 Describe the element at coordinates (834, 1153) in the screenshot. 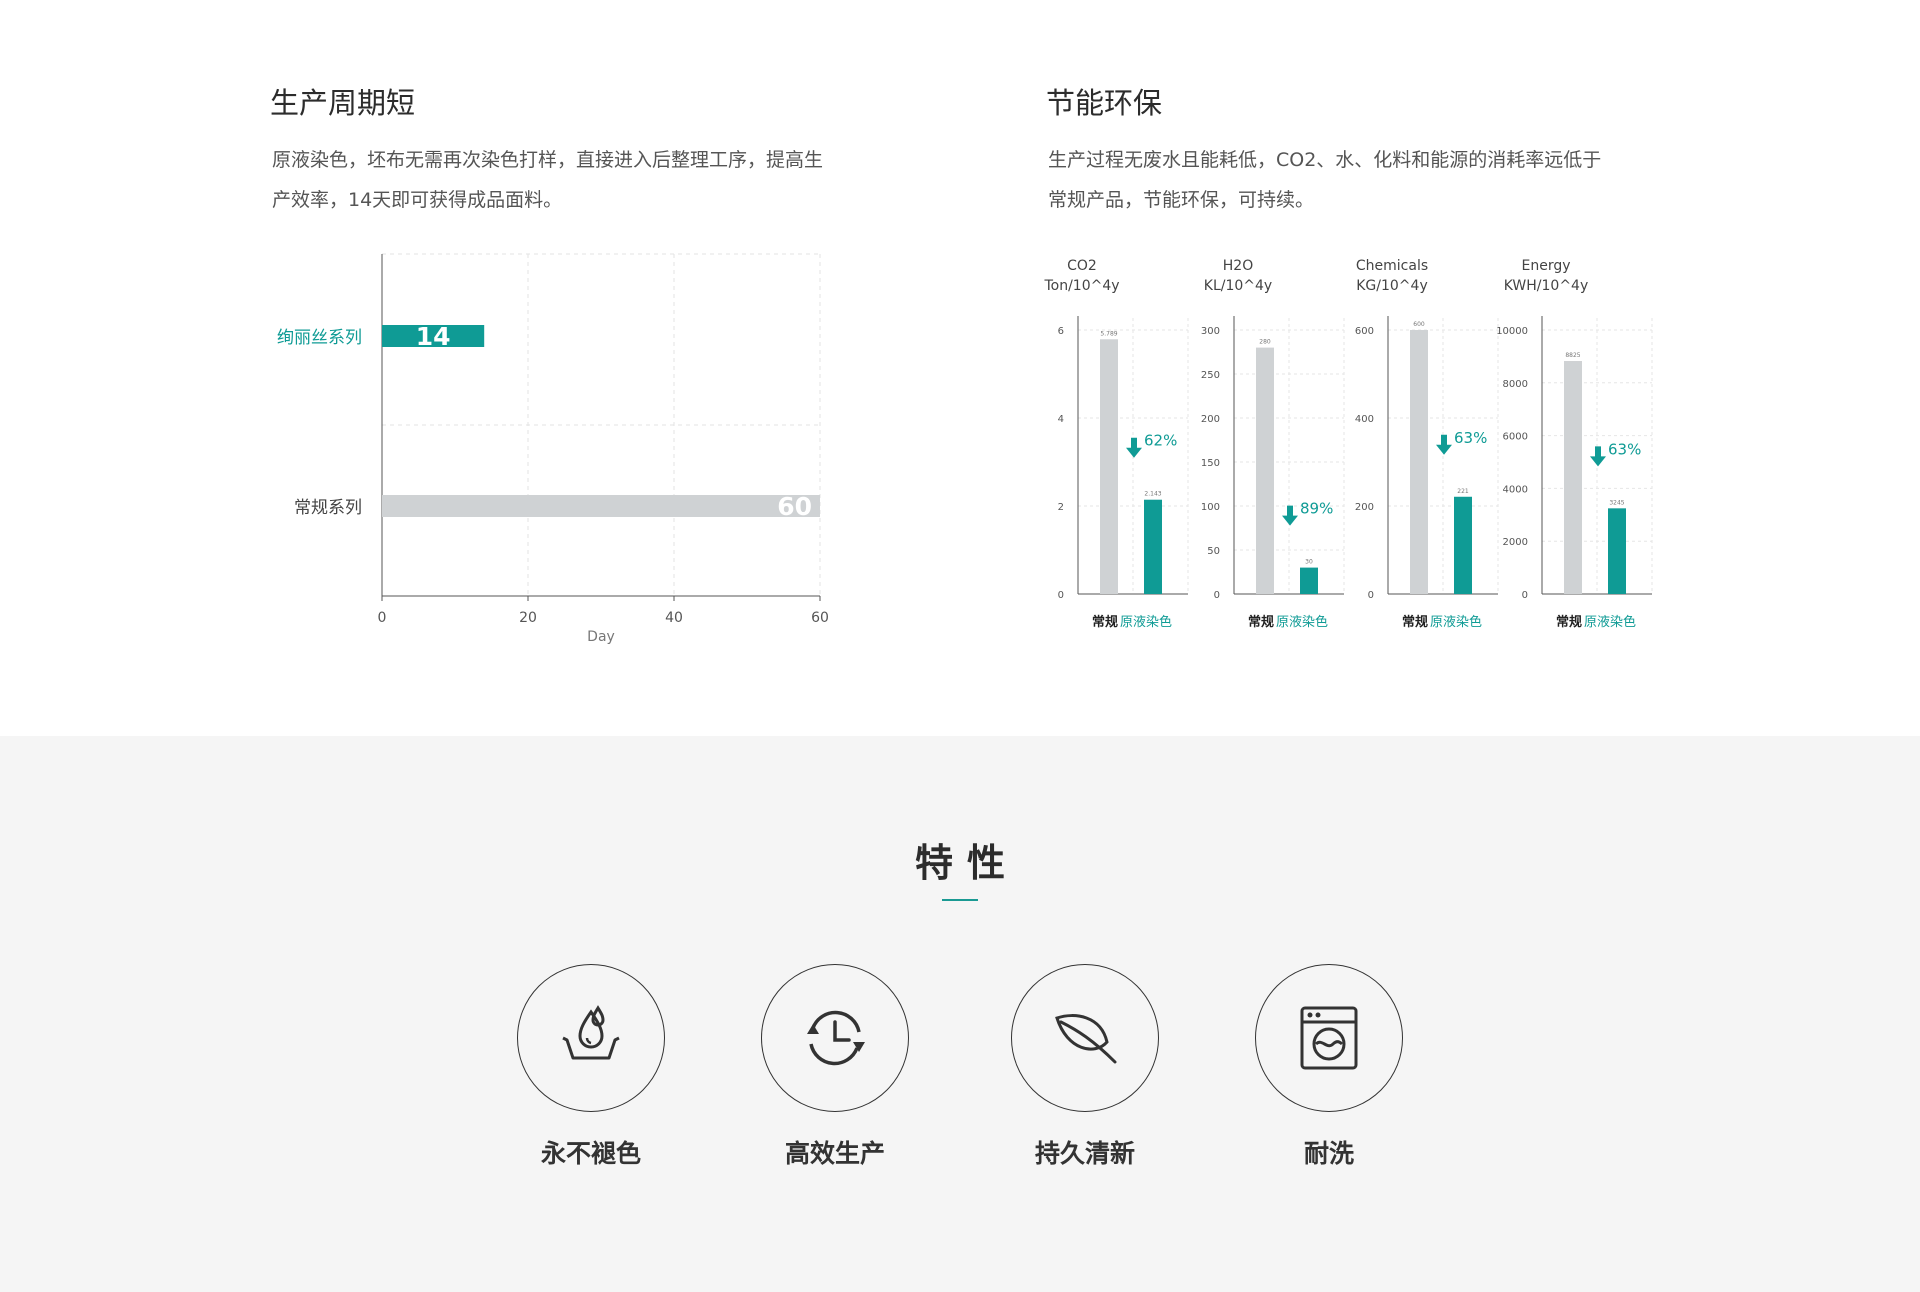

I see `feature-label: 高效生产` at that location.